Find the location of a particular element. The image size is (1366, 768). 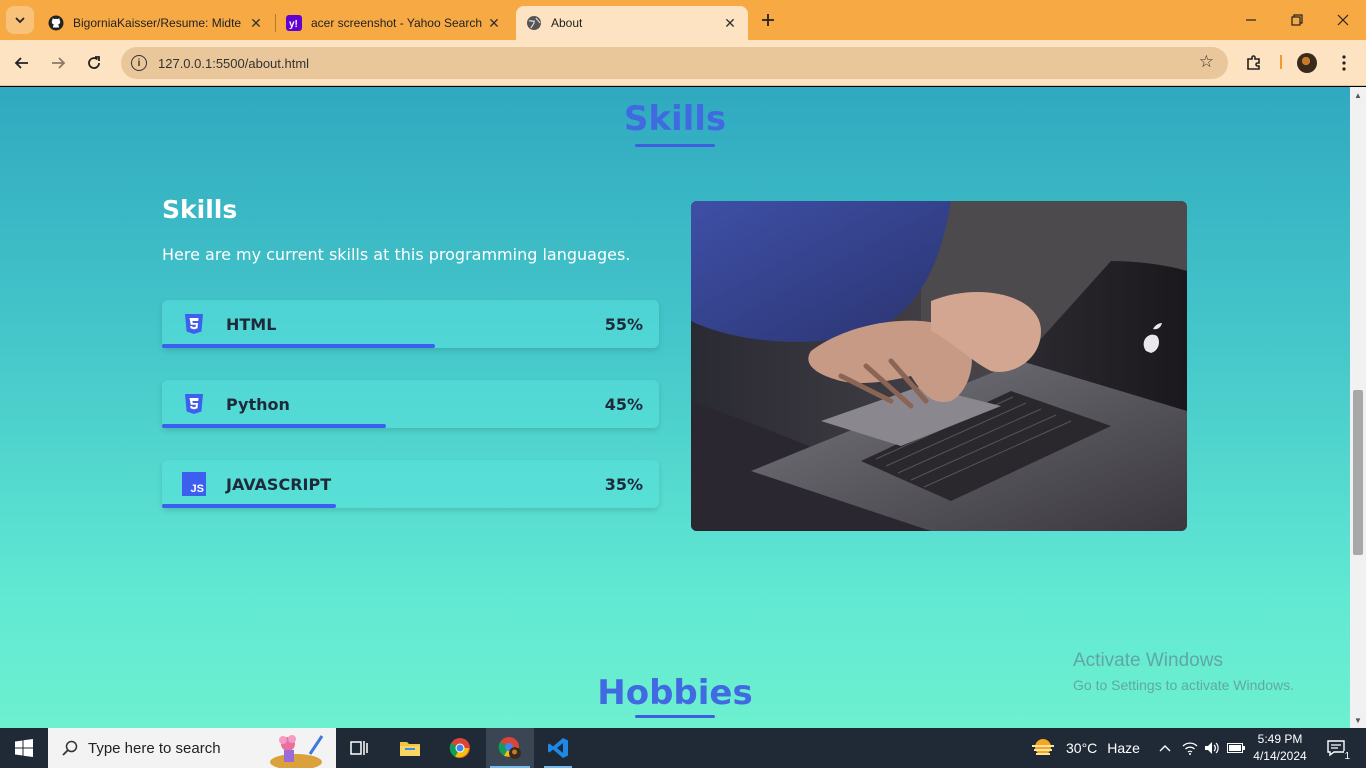

activate-windows-title: Activate Windows is located at coordinates (1148, 660).